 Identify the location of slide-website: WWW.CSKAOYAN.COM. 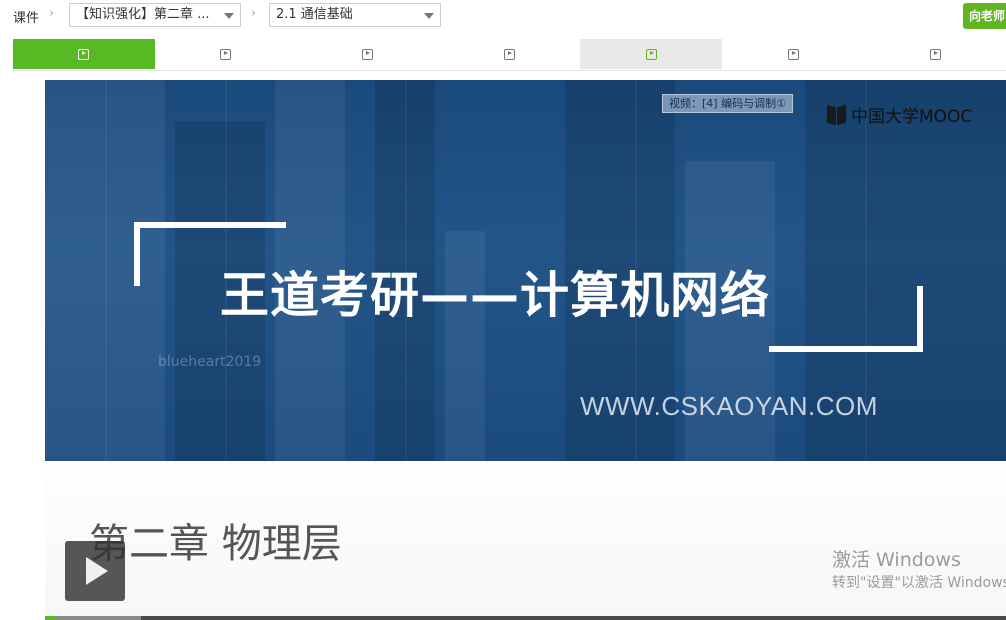
(729, 406).